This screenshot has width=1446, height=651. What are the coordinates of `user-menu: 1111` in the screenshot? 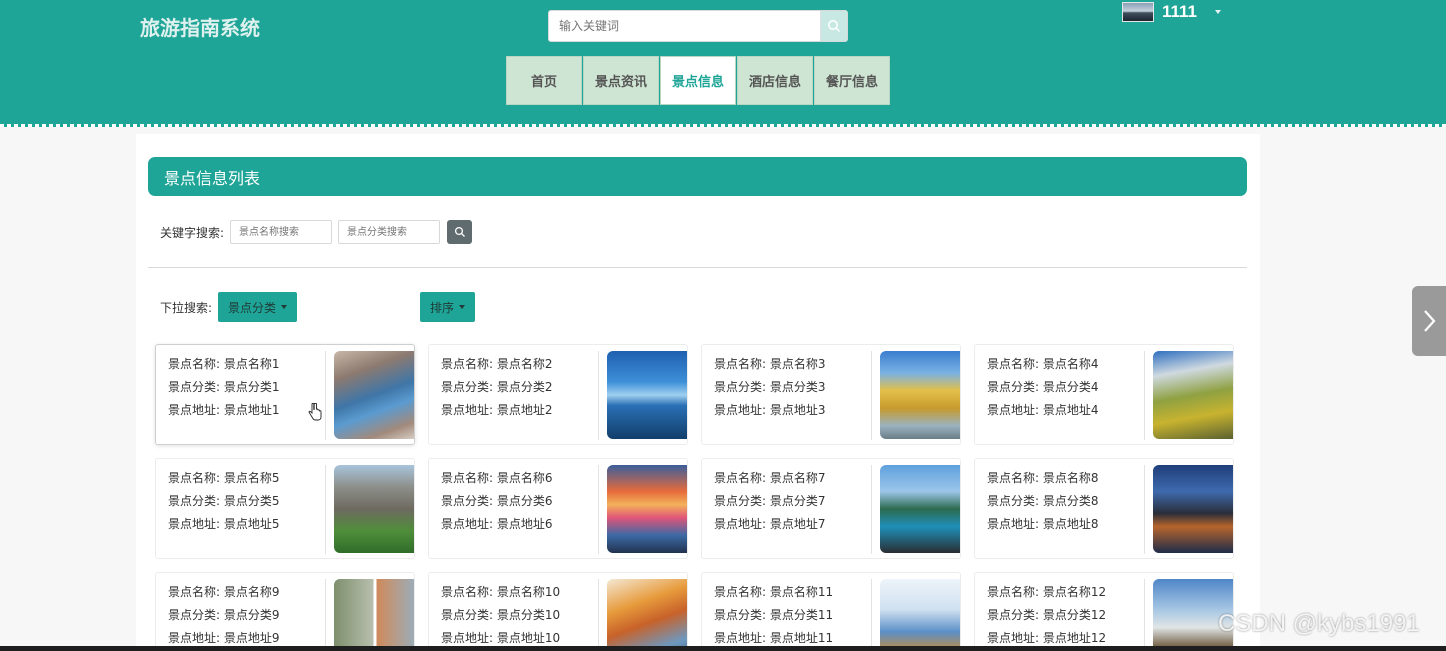 It's located at (1172, 12).